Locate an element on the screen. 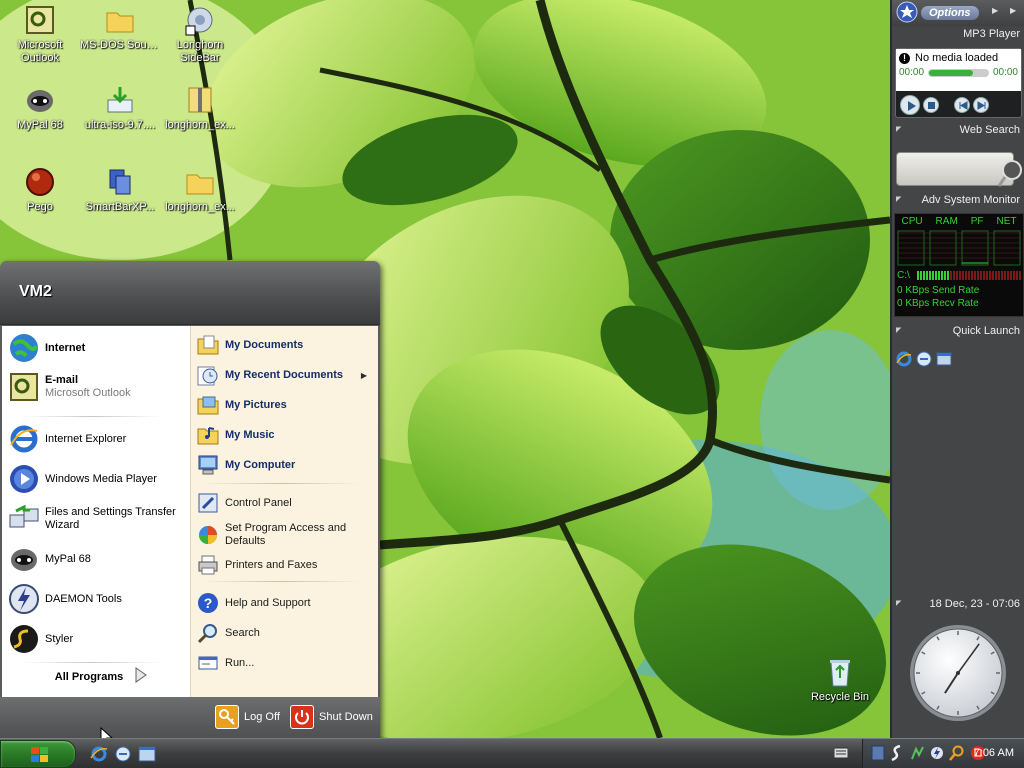 The width and height of the screenshot is (1024, 768). system-tray: 7:06 AM is located at coordinates (943, 753).